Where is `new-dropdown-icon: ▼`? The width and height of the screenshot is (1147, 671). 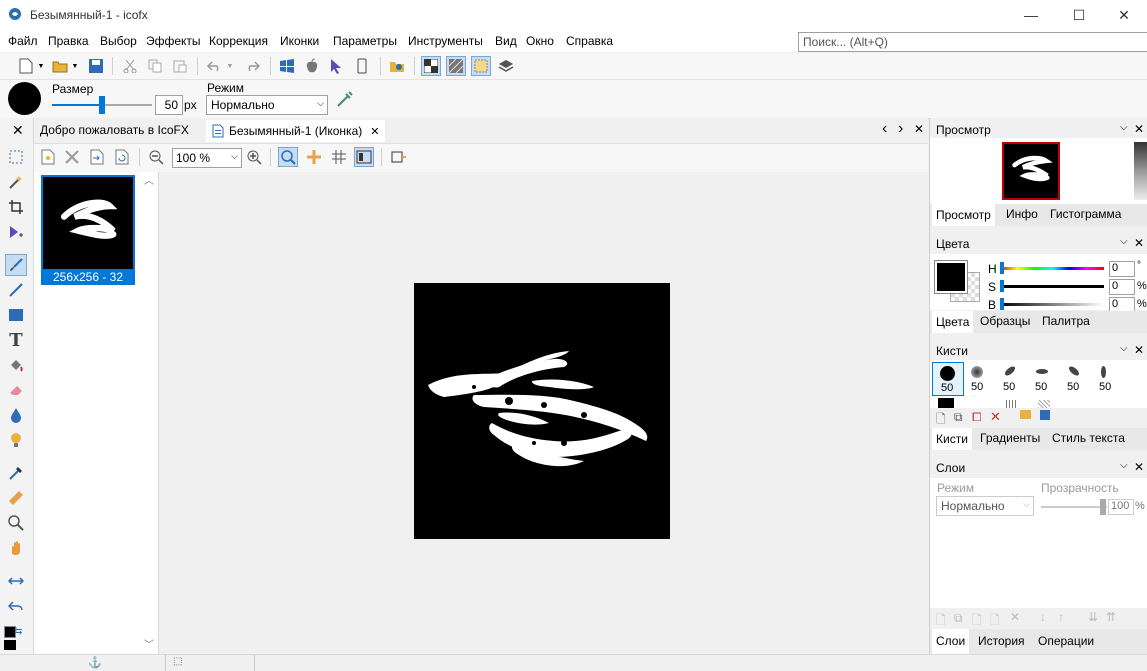
new-dropdown-icon: ▼ is located at coordinates (41, 66).